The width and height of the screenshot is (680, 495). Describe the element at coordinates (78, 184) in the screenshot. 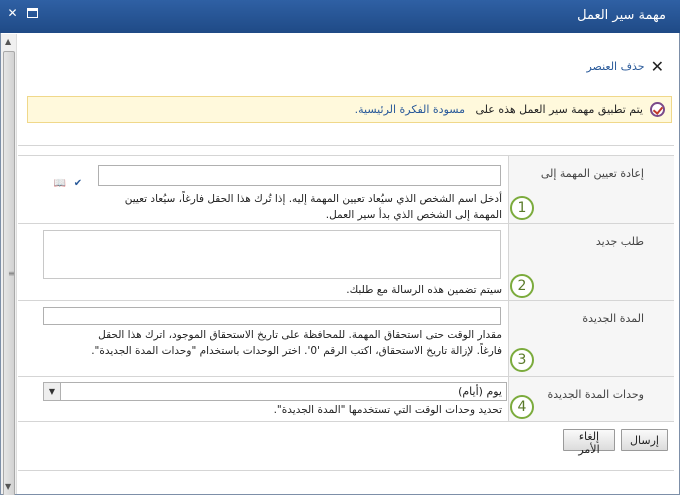

I see `check-names-icon: ✔` at that location.